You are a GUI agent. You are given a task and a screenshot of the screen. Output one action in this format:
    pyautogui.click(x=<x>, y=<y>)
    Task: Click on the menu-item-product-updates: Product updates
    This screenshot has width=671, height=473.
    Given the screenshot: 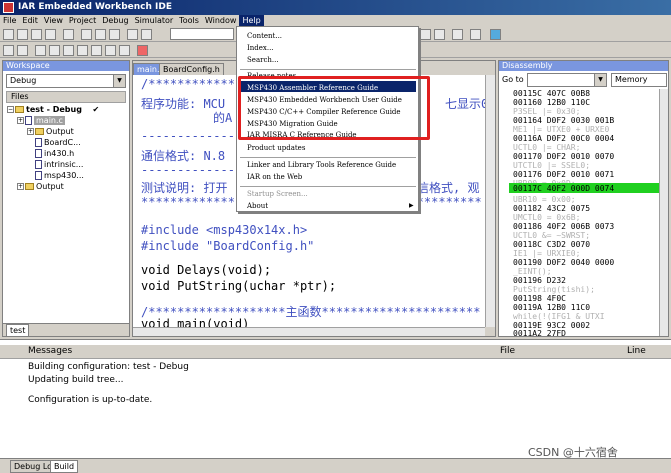 What is the action you would take?
    pyautogui.click(x=276, y=148)
    